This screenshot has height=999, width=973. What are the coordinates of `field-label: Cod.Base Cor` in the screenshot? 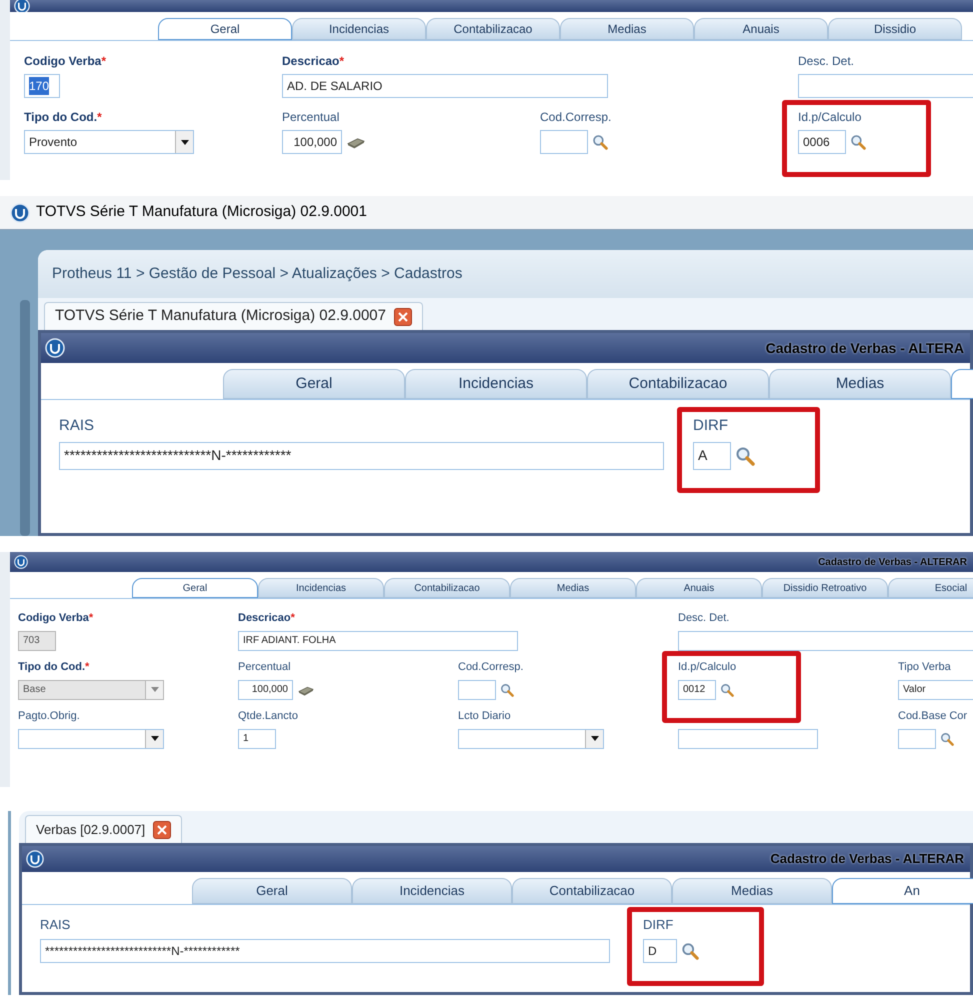 It's located at (933, 716).